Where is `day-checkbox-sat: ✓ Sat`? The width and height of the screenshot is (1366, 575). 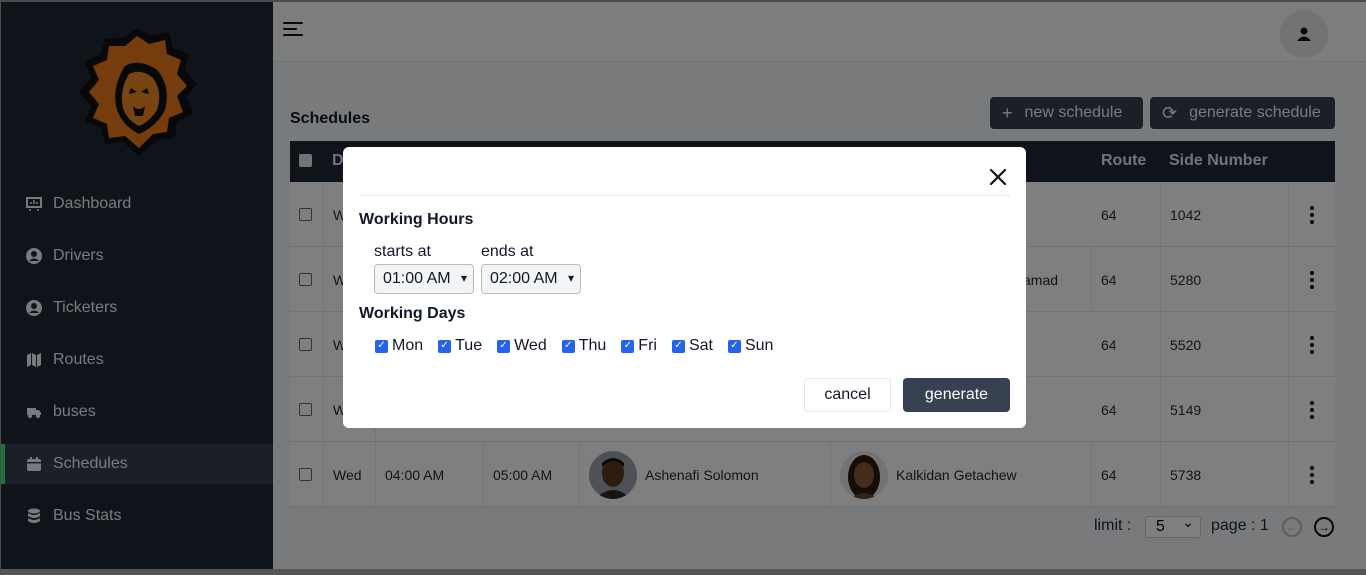 day-checkbox-sat: ✓ Sat is located at coordinates (692, 346).